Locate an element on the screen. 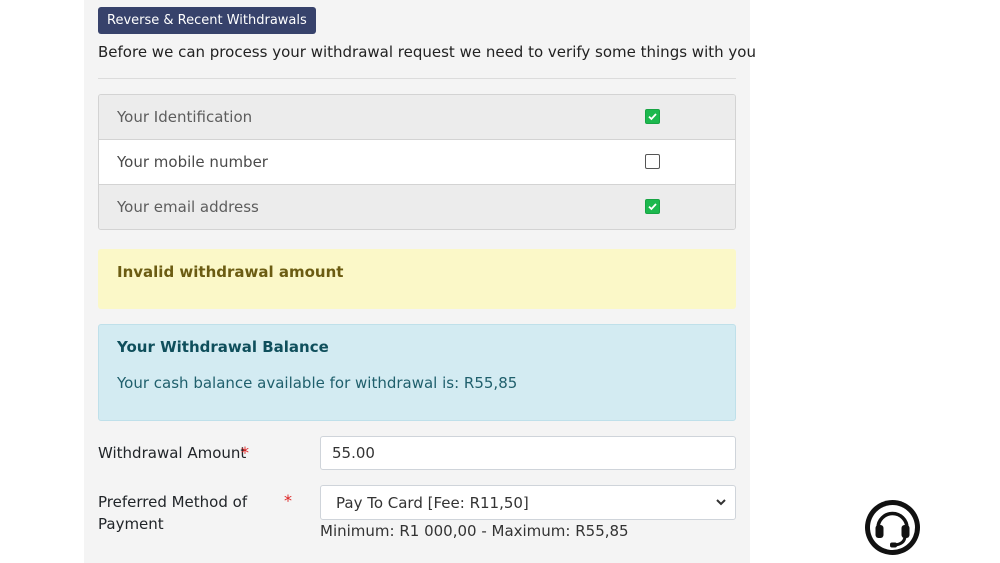  withdrawal-amount-label: Withdrawal Amount is located at coordinates (172, 453).